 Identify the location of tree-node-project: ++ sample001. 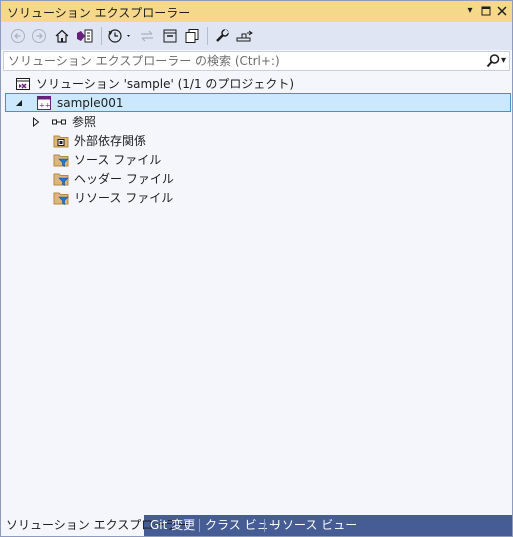
(258, 102).